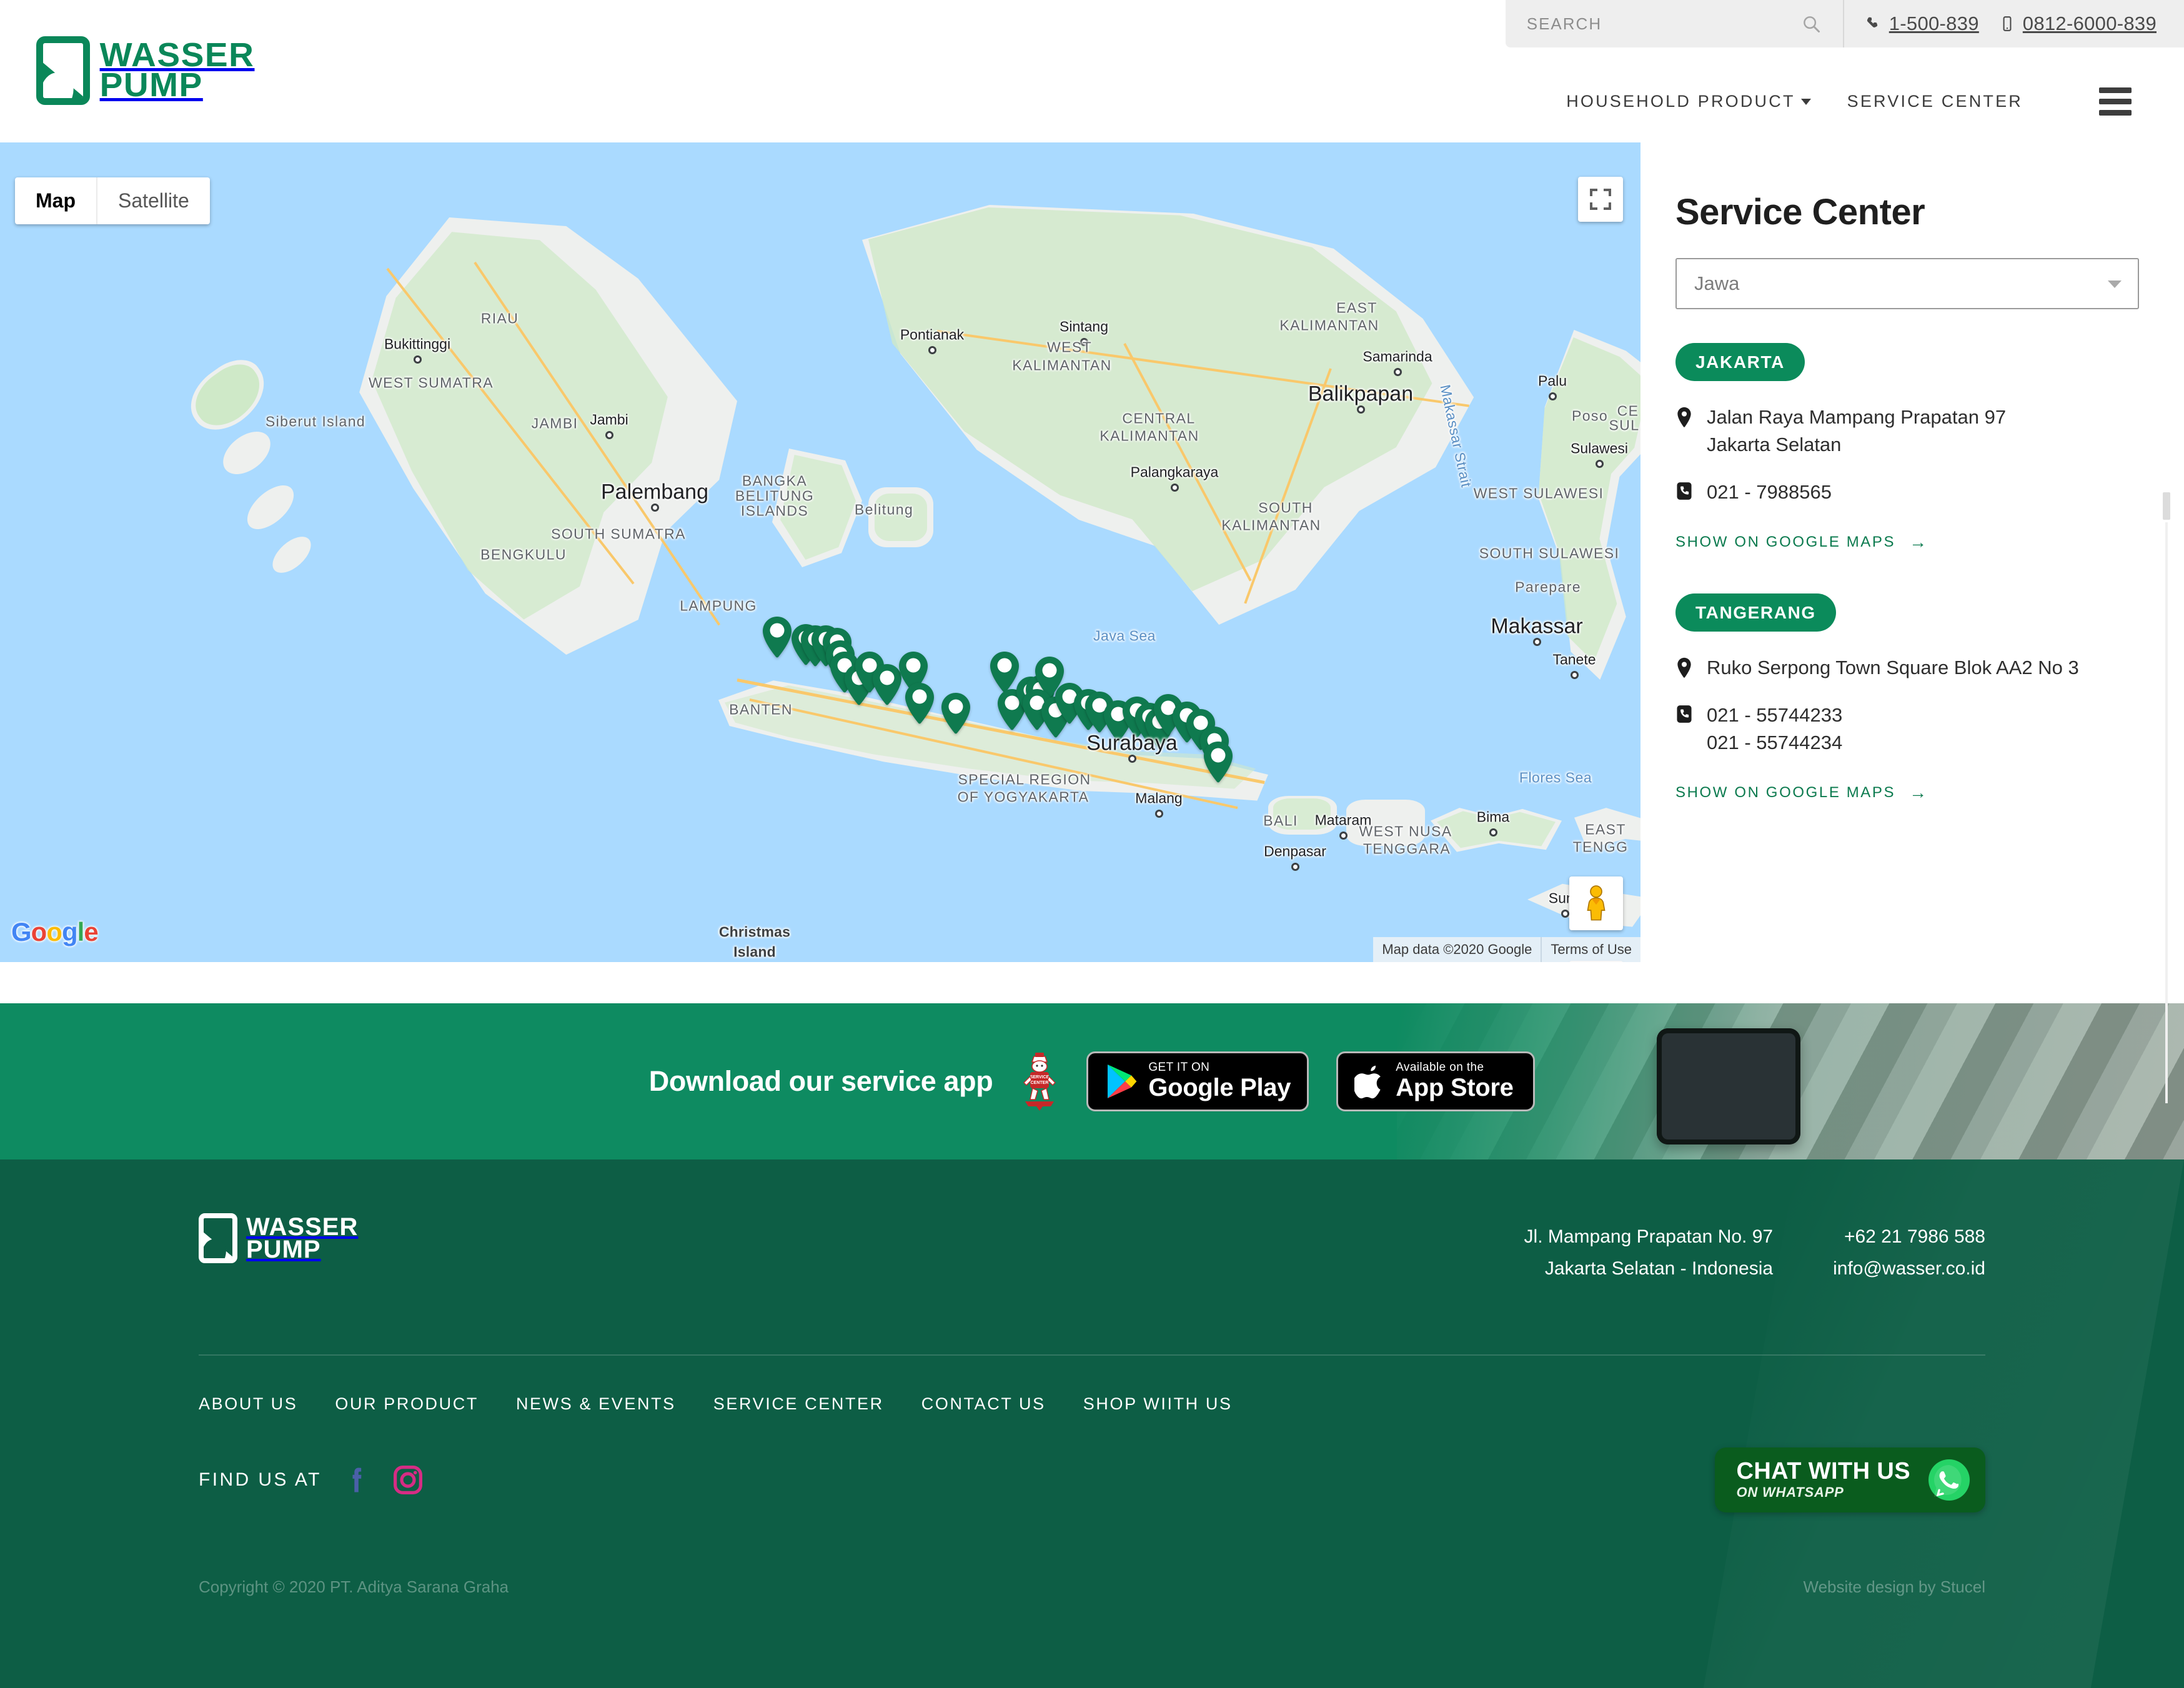 The height and width of the screenshot is (1688, 2184). I want to click on app-store-big-label: App Store, so click(1455, 1087).